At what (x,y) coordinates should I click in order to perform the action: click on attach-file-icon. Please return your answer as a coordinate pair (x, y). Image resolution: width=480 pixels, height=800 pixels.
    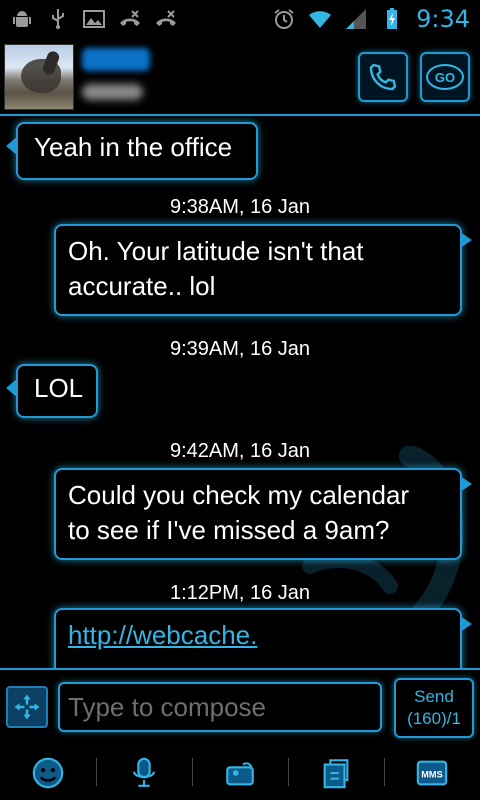
    Looking at the image, I should click on (336, 774).